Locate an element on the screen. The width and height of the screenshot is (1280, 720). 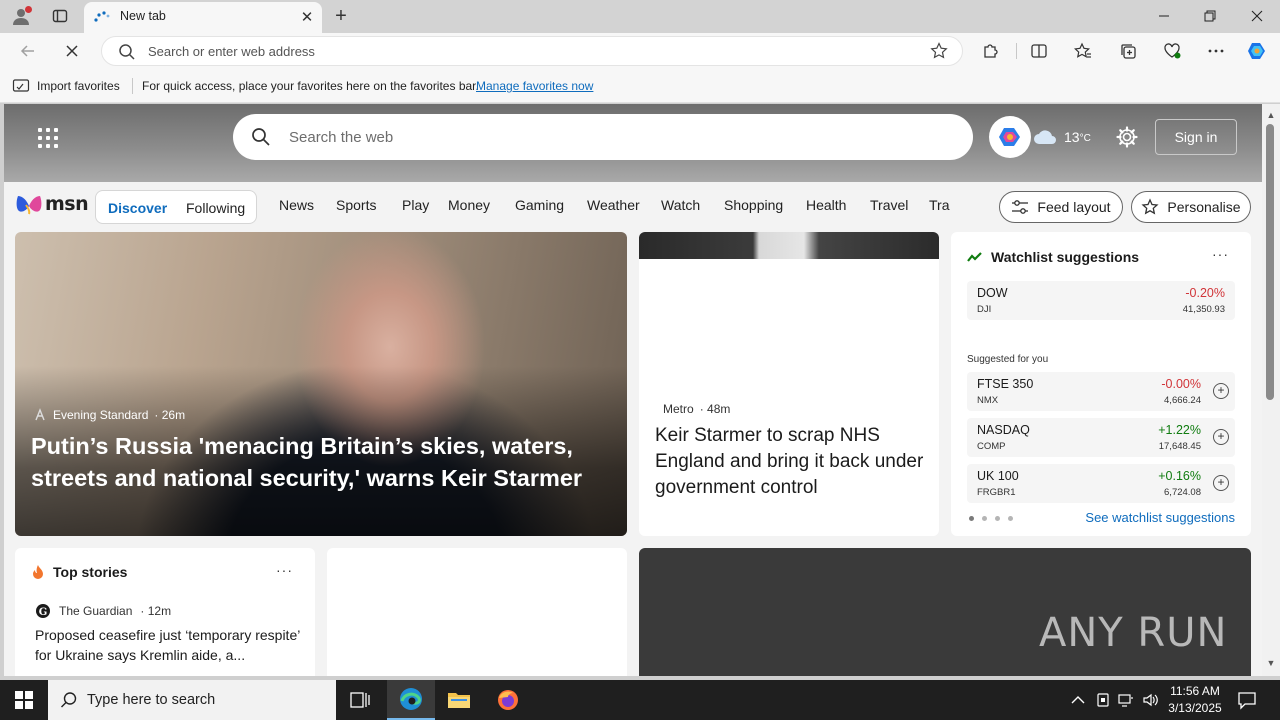
restore-button is located at coordinates (1210, 16).